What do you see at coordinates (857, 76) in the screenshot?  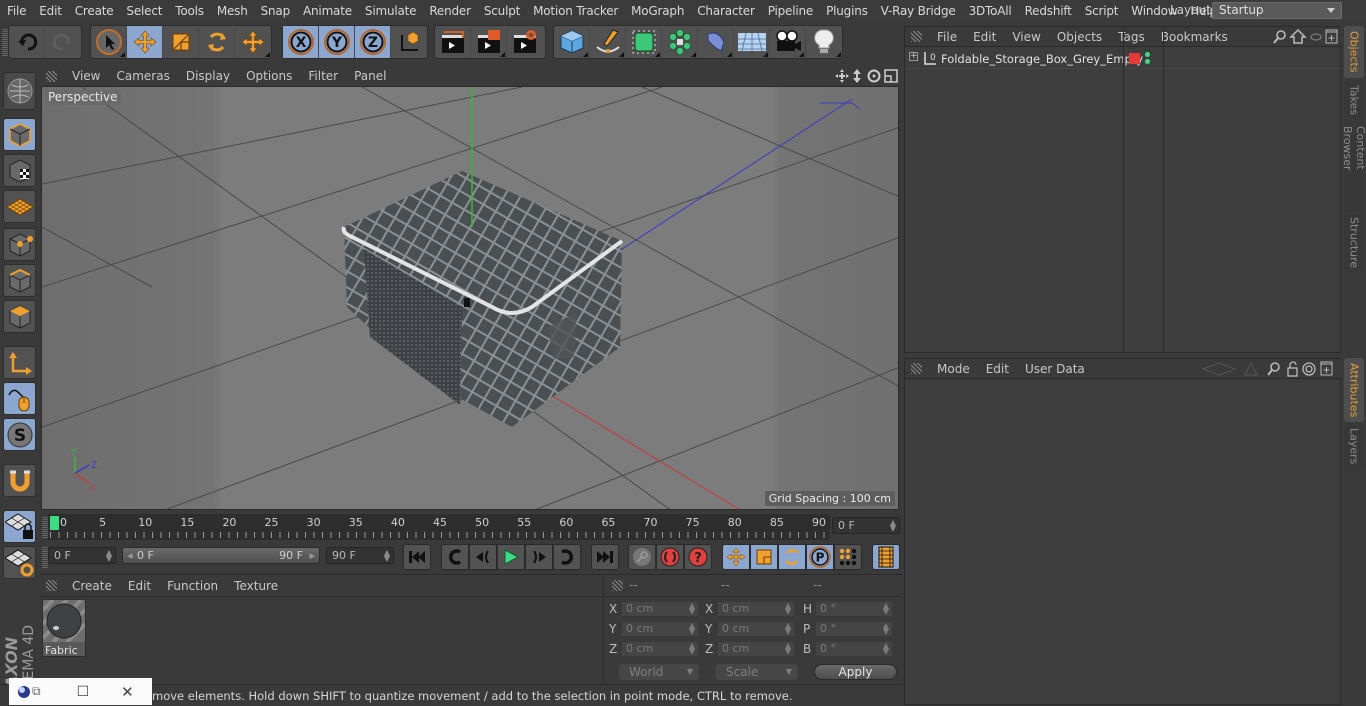 I see `zoom-view-icon` at bounding box center [857, 76].